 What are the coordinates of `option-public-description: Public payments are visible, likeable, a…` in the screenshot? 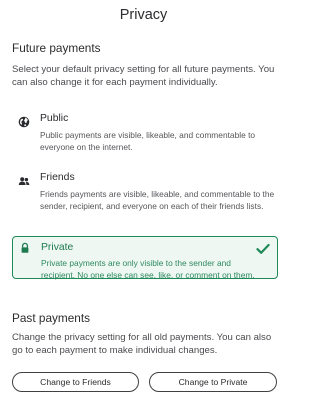 It's located at (148, 141).